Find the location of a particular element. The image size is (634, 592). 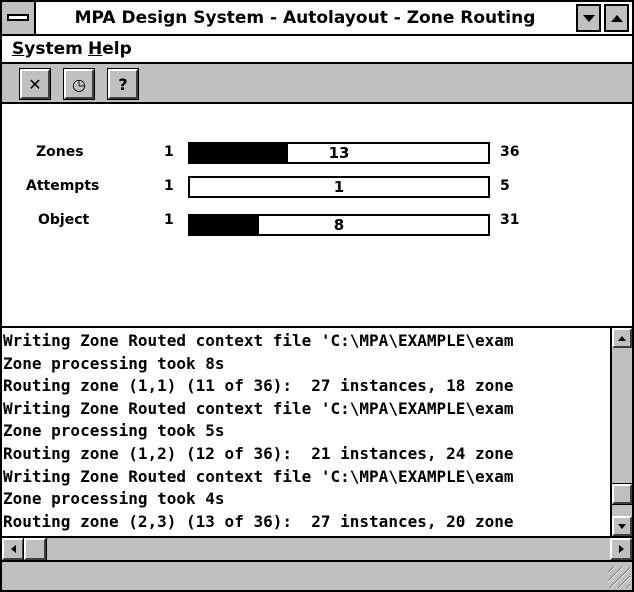

clock-button: ◷ is located at coordinates (79, 84).